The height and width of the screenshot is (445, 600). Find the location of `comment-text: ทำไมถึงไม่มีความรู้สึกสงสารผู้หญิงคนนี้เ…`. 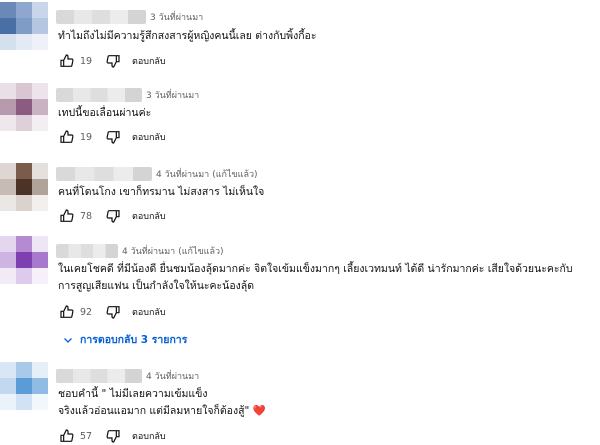

comment-text: ทำไมถึงไม่มีความรู้สึกสงสารผู้หญิงคนนี้เ… is located at coordinates (187, 36).